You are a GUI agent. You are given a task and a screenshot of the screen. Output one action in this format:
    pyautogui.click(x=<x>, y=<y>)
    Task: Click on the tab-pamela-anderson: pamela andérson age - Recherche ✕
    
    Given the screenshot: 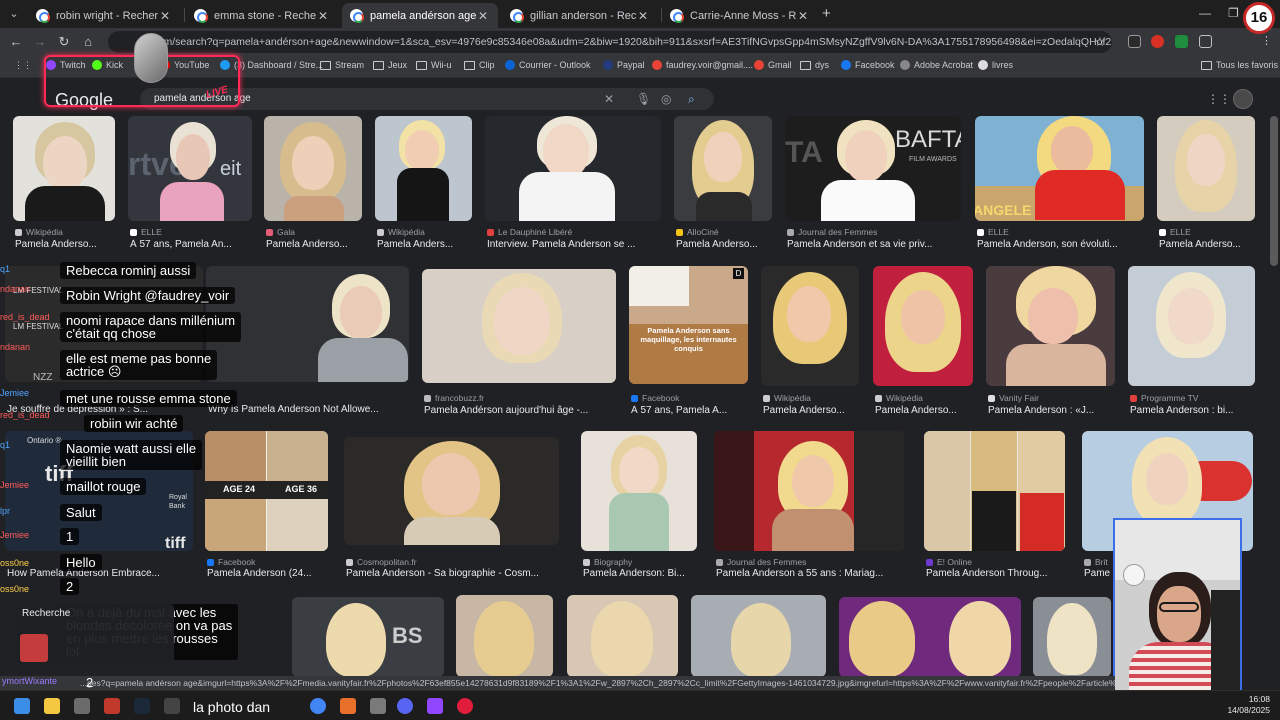 What is the action you would take?
    pyautogui.click(x=420, y=15)
    